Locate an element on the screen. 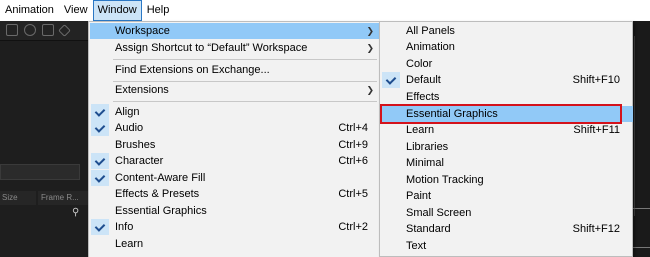 The image size is (650, 257). menu-item-label: Audio is located at coordinates (129, 128).